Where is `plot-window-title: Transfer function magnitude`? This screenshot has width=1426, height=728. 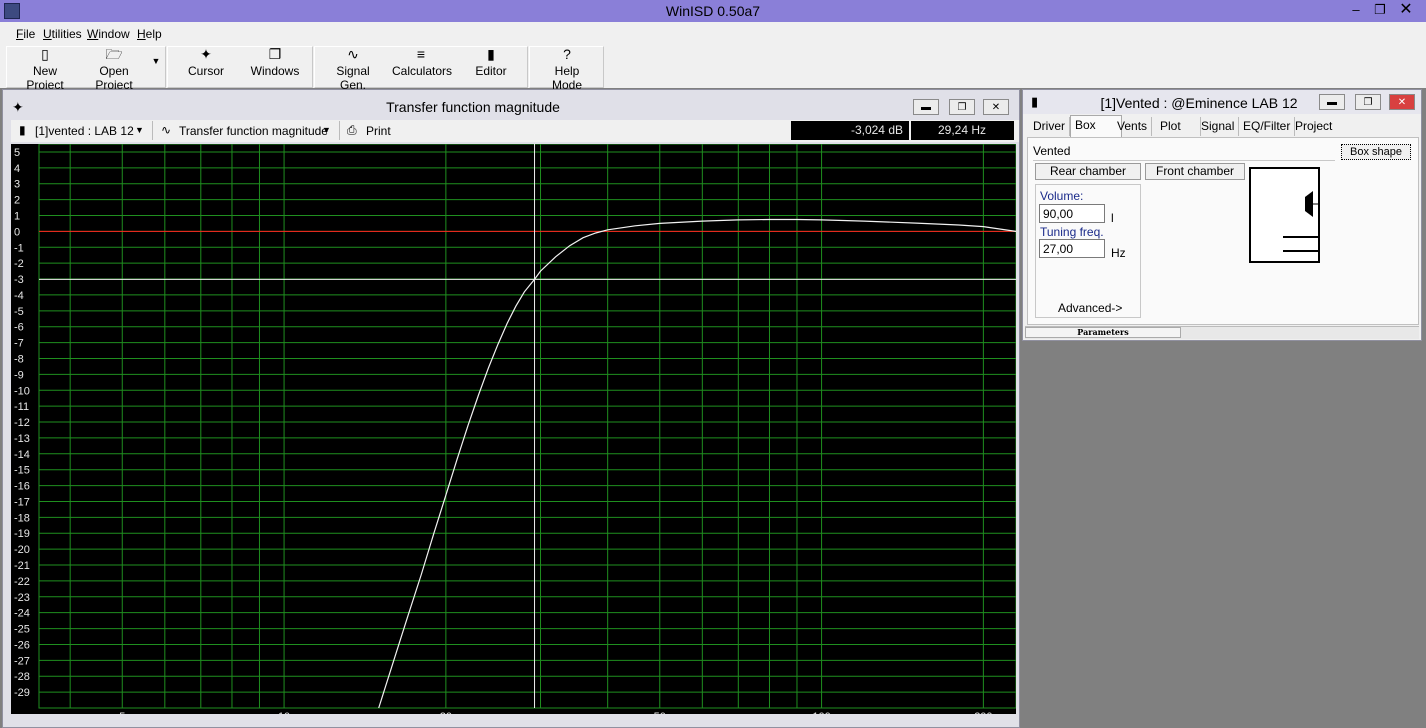 plot-window-title: Transfer function magnitude is located at coordinates (473, 107).